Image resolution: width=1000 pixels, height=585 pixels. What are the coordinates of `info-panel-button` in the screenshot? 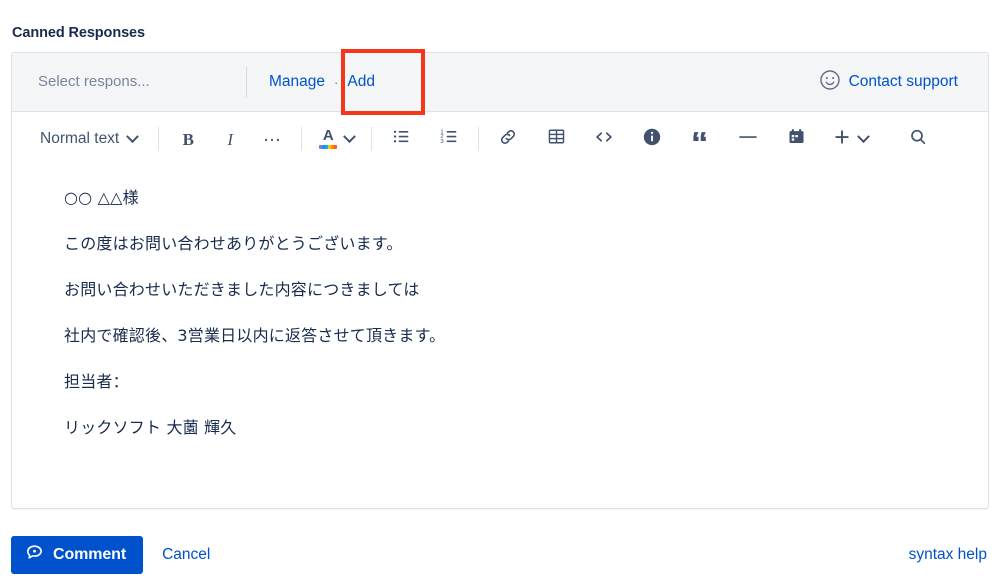 It's located at (652, 139).